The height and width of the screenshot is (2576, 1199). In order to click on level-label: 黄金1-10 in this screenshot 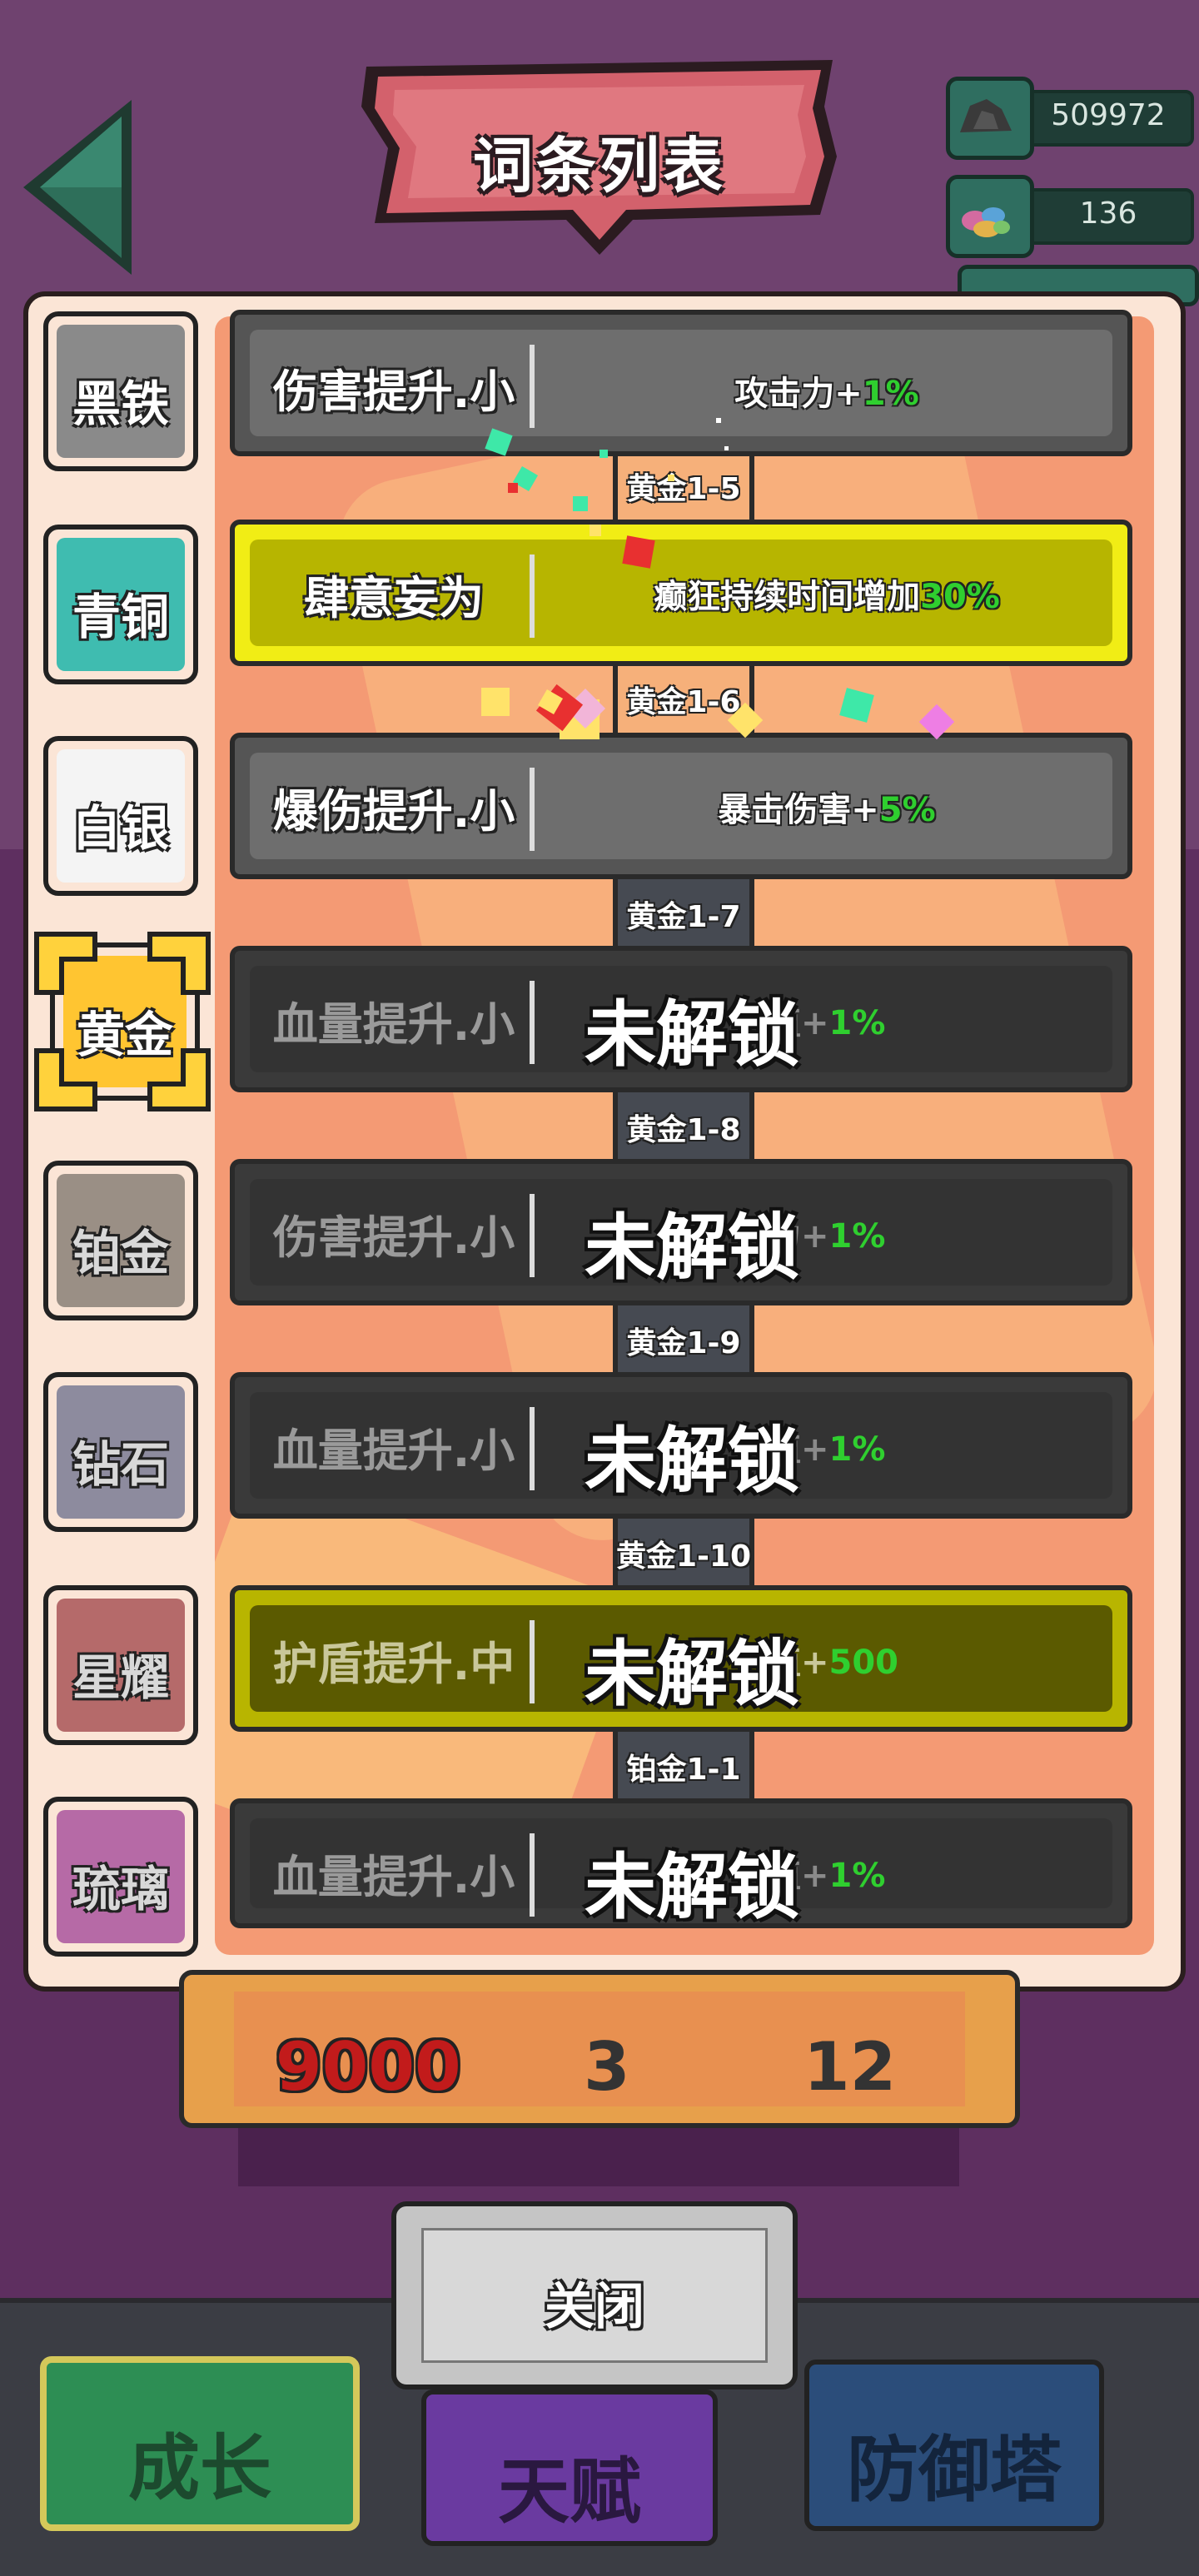, I will do `click(683, 1556)`.